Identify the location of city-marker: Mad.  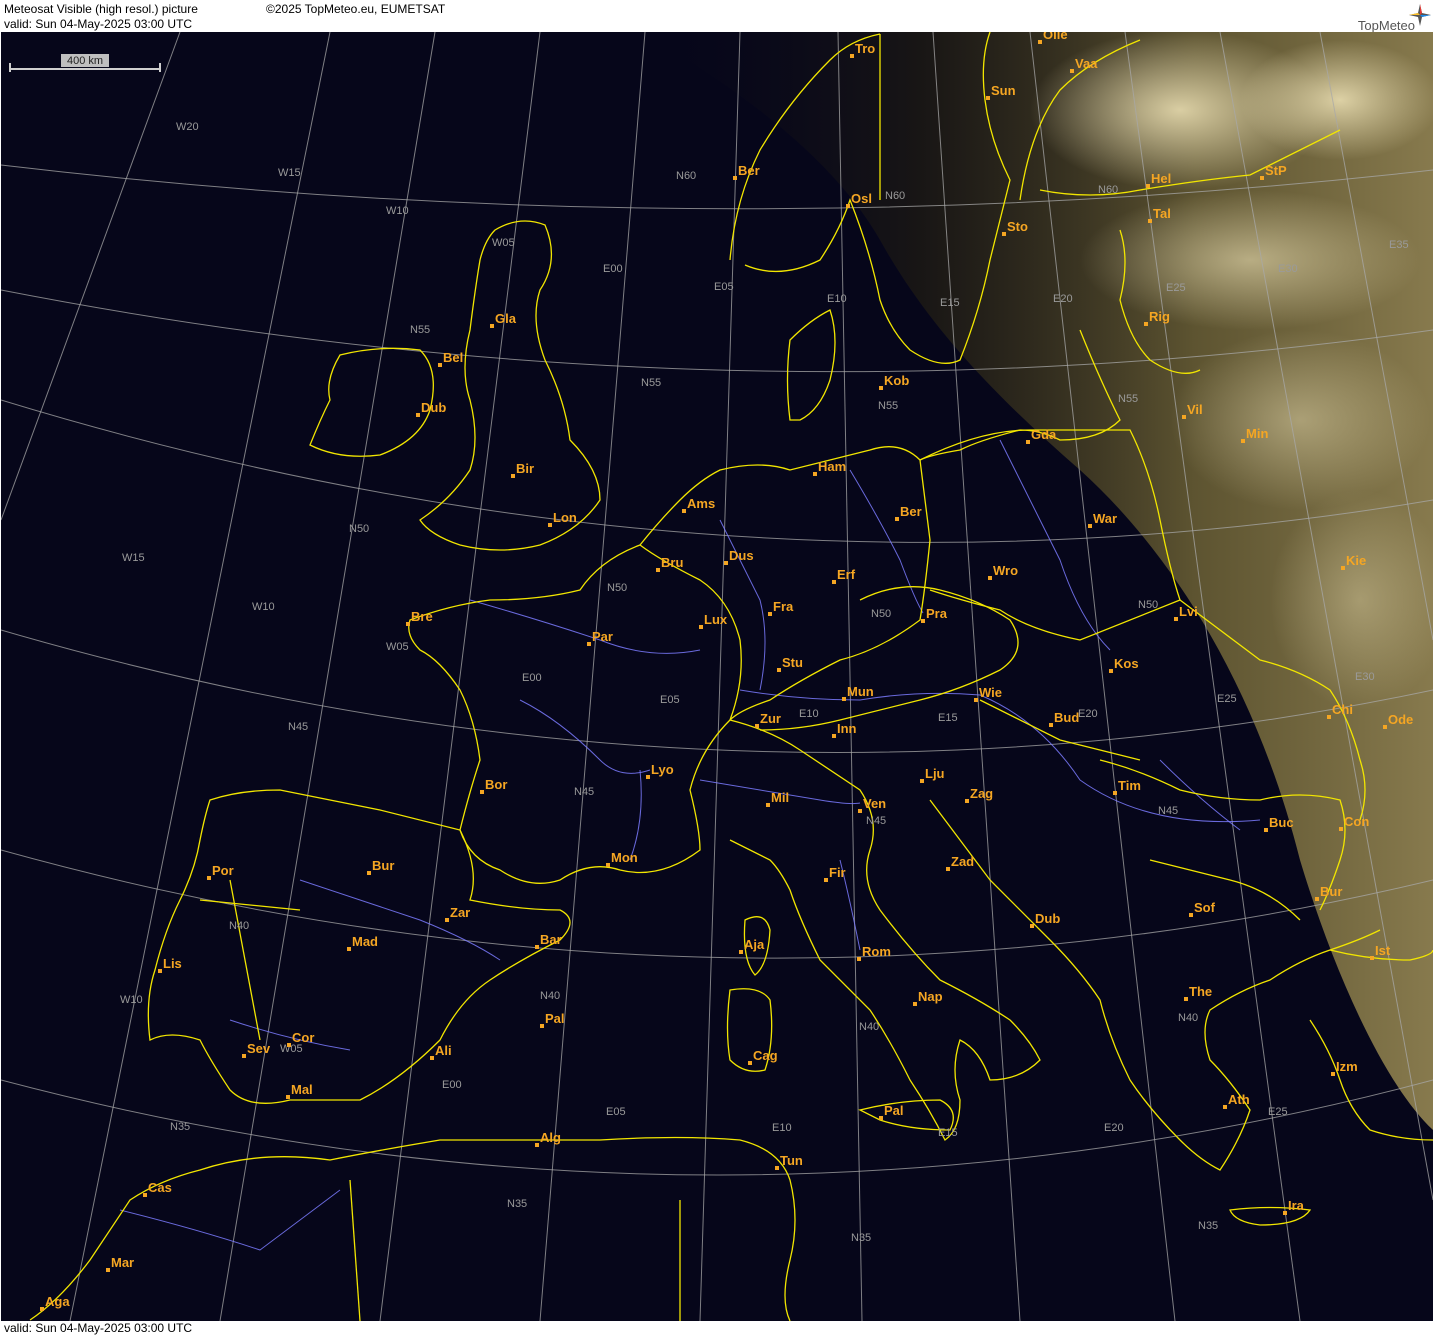
(362, 942).